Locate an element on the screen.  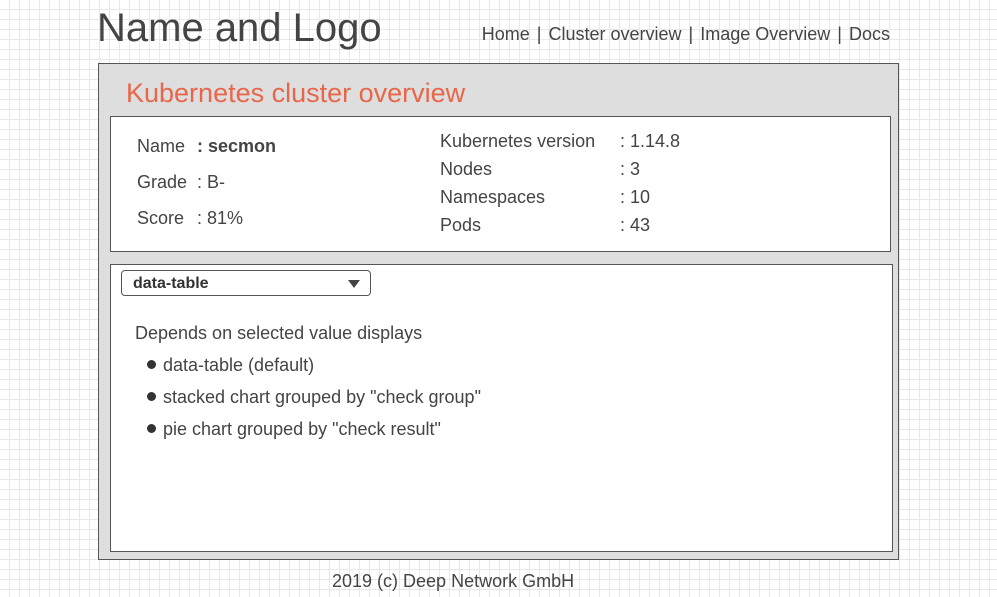
info-nodes-value: : 3 is located at coordinates (630, 169).